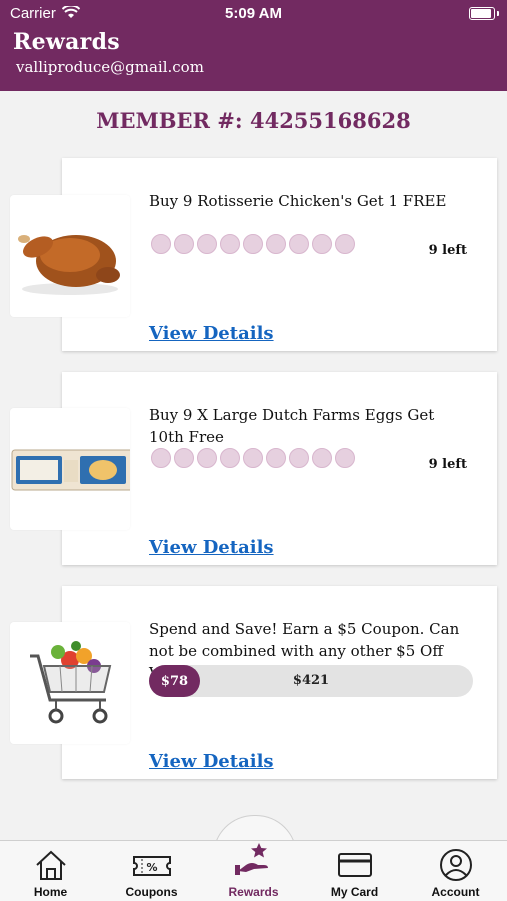 This screenshot has height=901, width=507. Describe the element at coordinates (74, 469) in the screenshot. I see `egg-carton-image` at that location.